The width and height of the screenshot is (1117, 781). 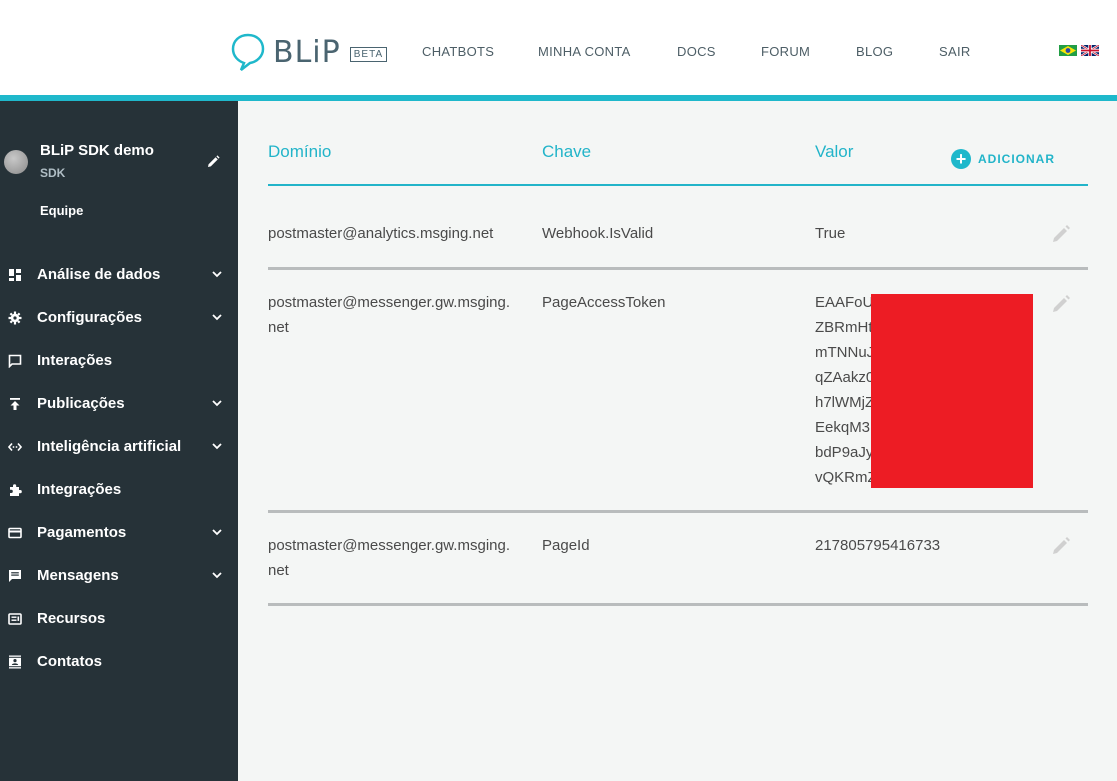 What do you see at coordinates (75, 360) in the screenshot?
I see `sidebar-item-label: Interações` at bounding box center [75, 360].